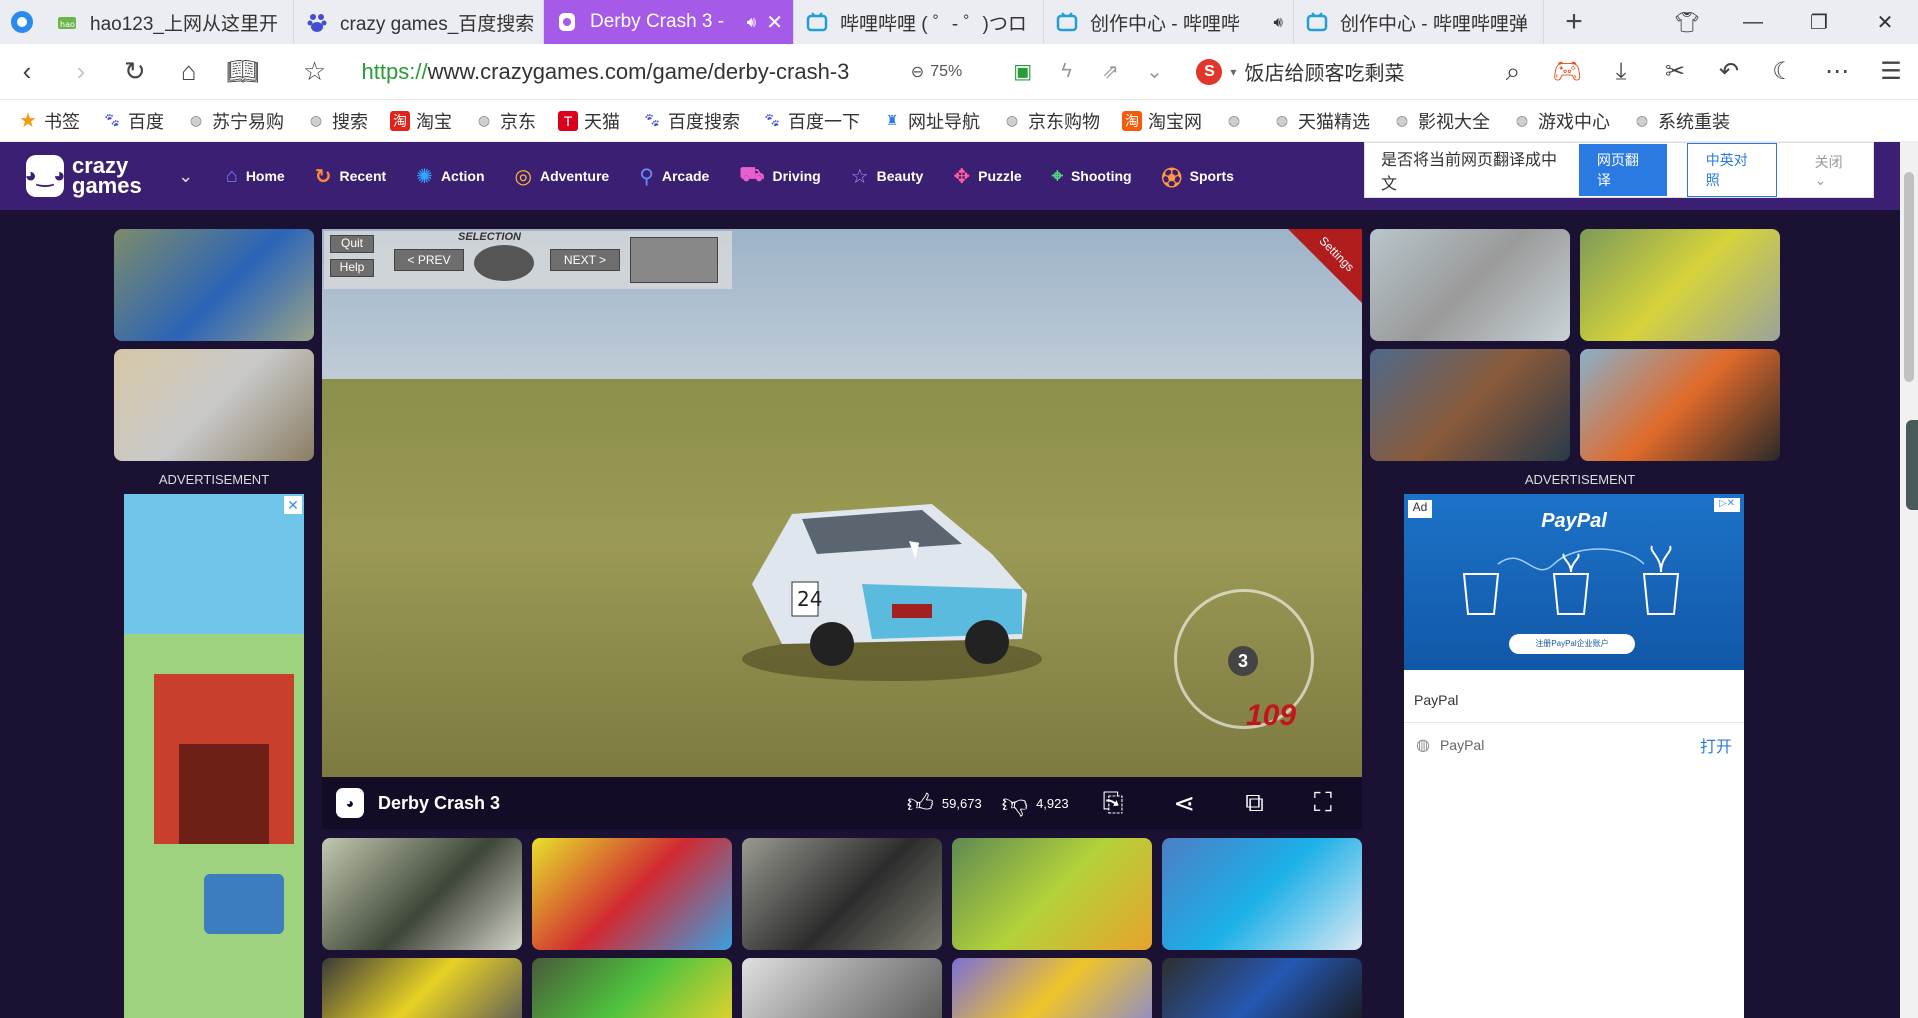 The width and height of the screenshot is (1918, 1018). Describe the element at coordinates (1885, 22) in the screenshot. I see `close-window-button: ✕` at that location.